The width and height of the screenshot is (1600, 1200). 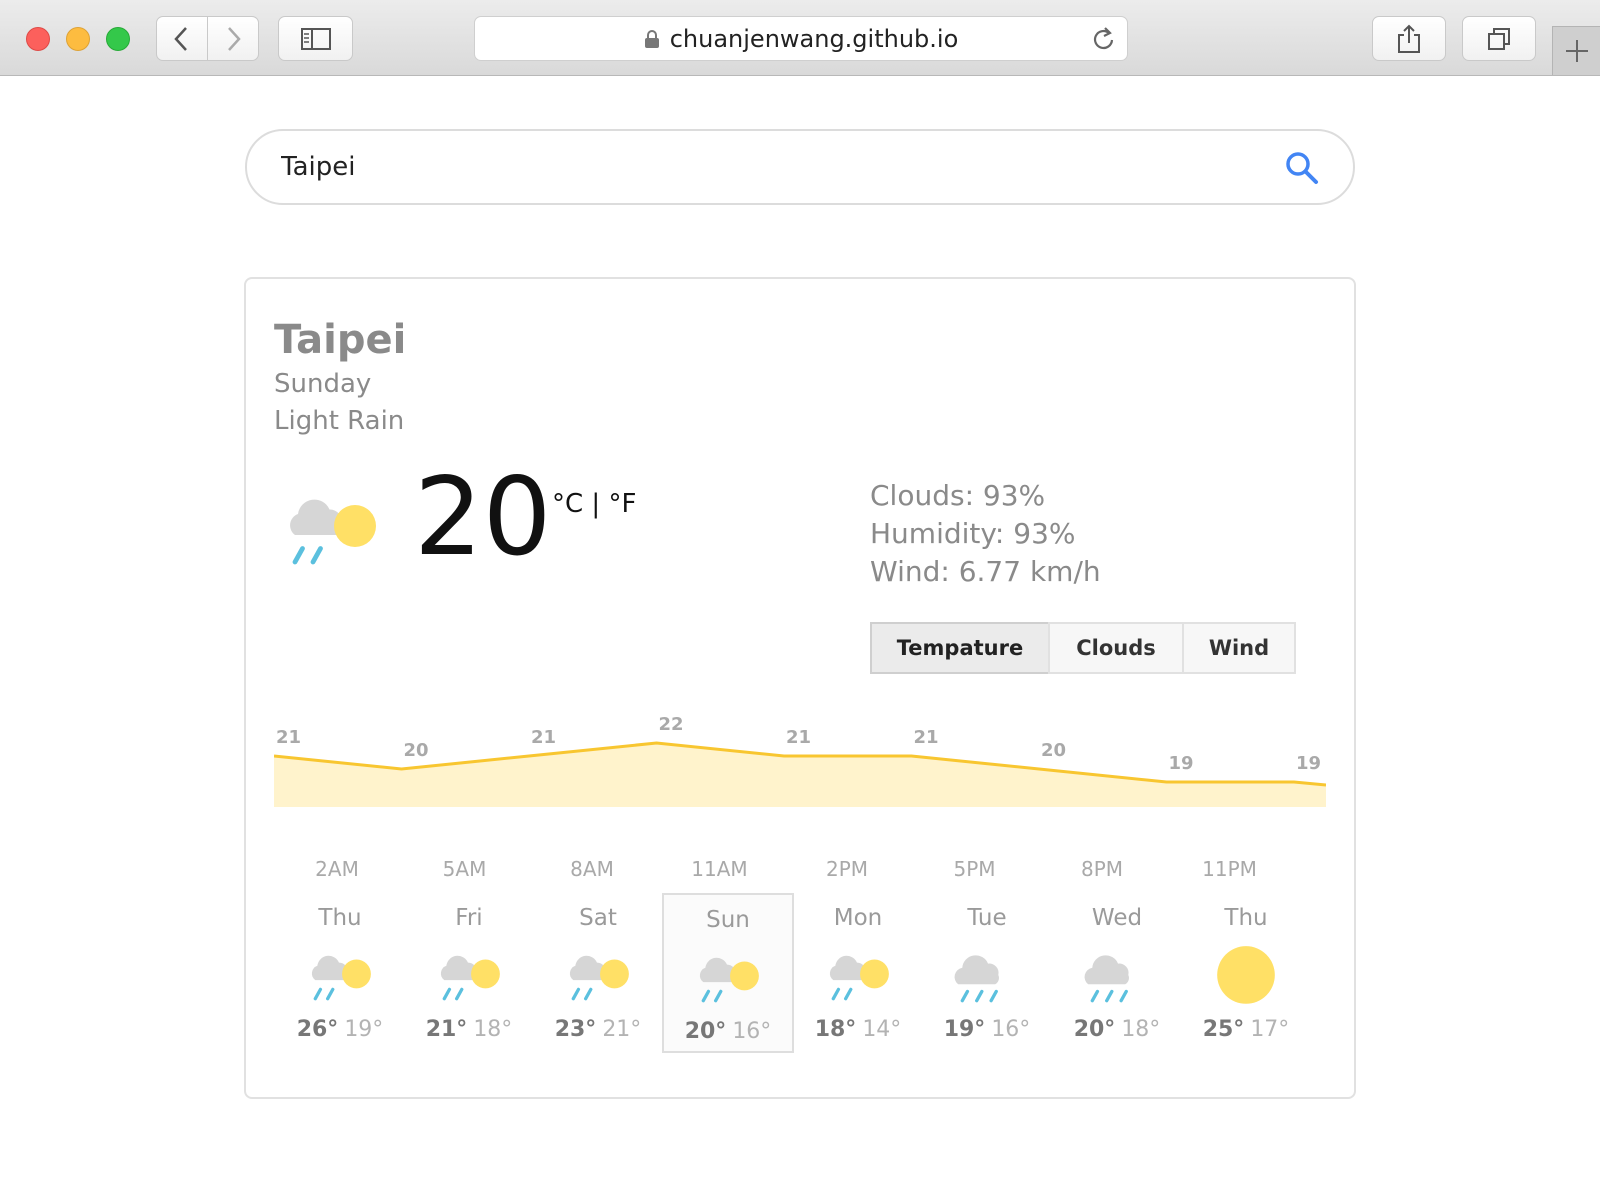 What do you see at coordinates (464, 869) in the screenshot?
I see `chart-hour-label: 5AM` at bounding box center [464, 869].